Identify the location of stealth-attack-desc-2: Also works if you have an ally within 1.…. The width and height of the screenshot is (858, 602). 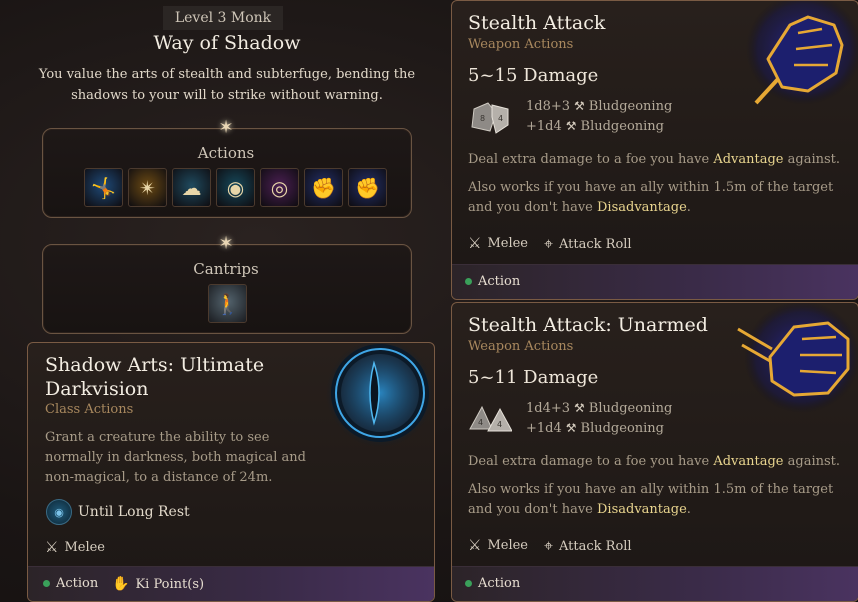
(658, 198).